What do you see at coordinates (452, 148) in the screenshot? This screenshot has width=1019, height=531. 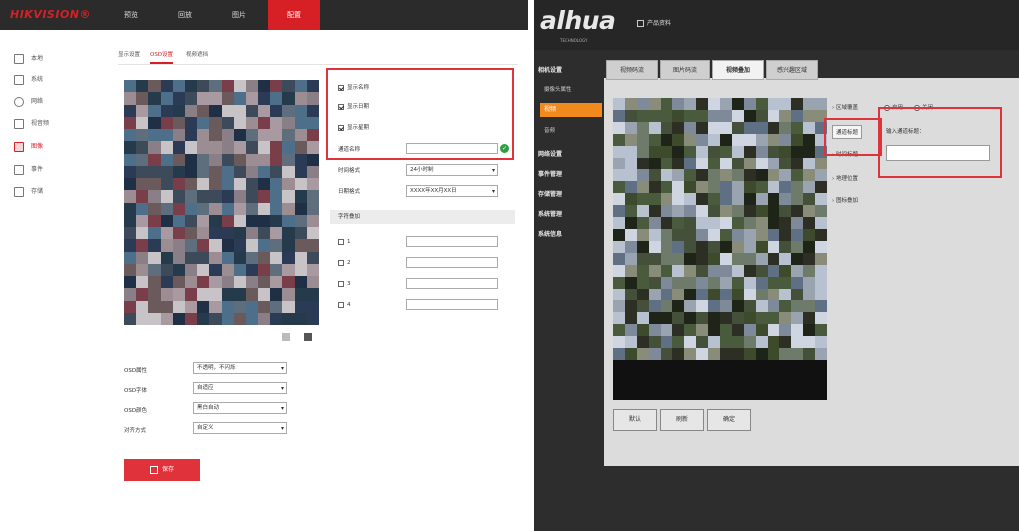 I see `hik-channel-name-input` at bounding box center [452, 148].